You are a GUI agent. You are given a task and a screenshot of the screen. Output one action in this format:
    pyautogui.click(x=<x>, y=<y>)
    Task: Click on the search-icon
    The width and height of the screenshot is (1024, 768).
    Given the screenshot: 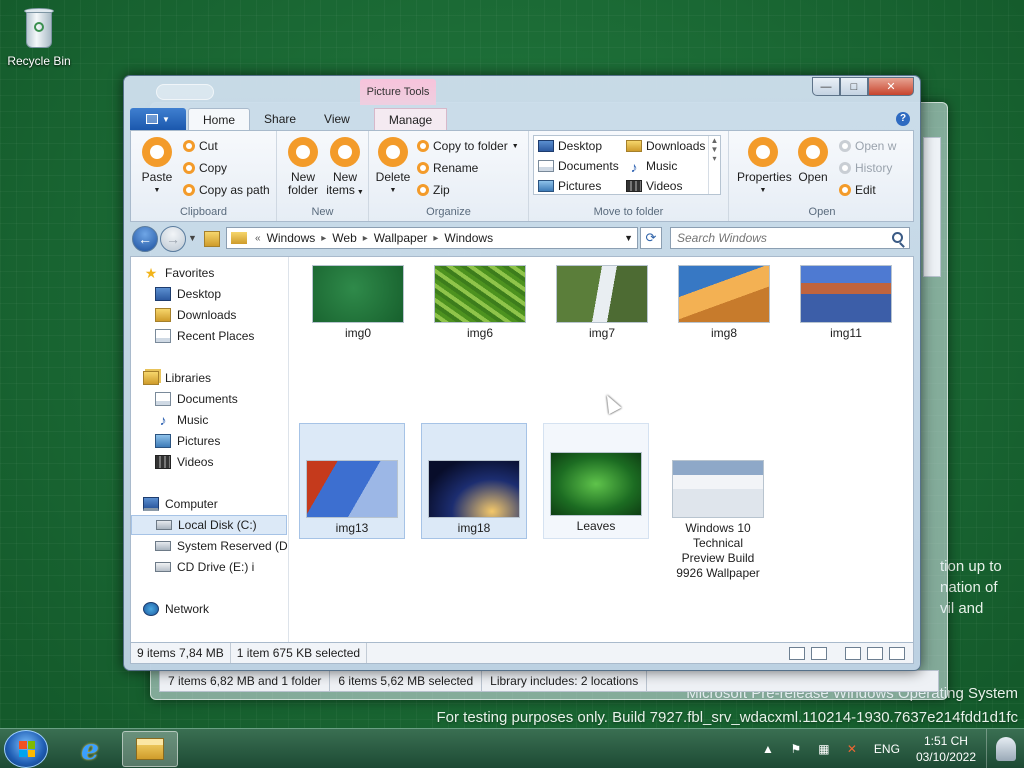 What is the action you would take?
    pyautogui.click(x=897, y=237)
    